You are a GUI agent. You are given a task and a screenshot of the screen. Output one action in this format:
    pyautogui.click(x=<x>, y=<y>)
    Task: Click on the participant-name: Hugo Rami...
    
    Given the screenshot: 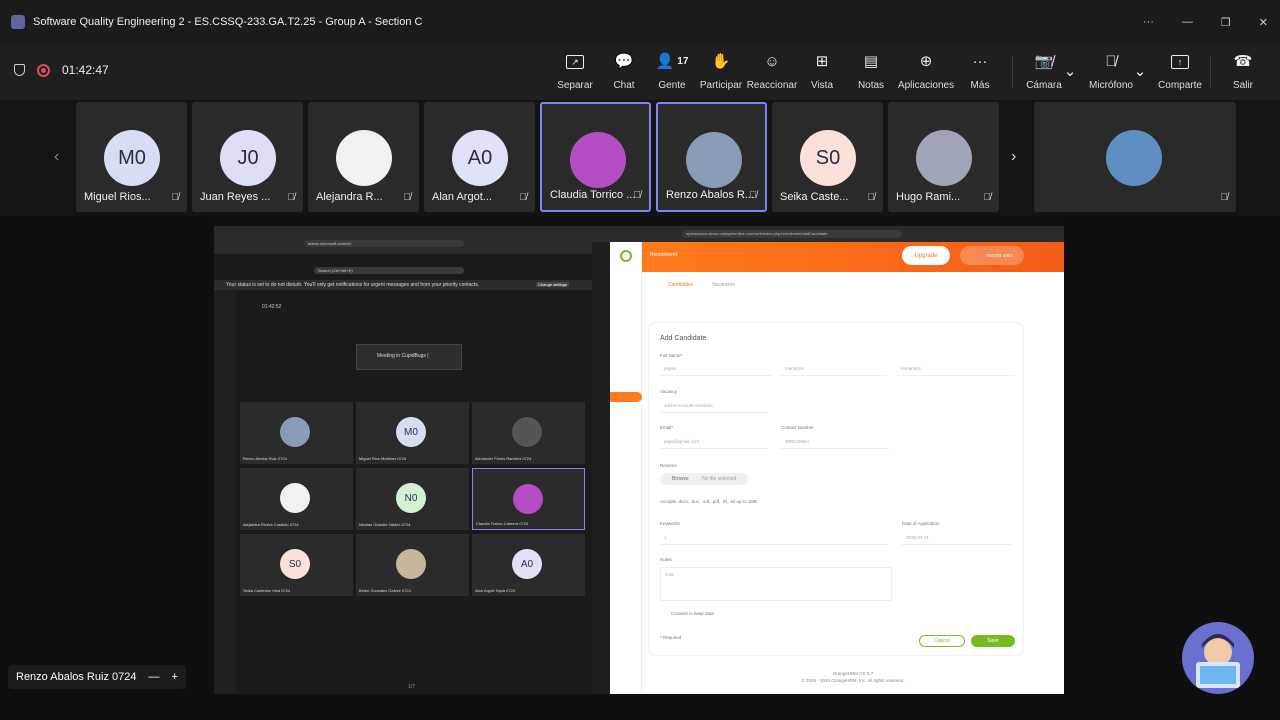 What is the action you would take?
    pyautogui.click(x=928, y=197)
    